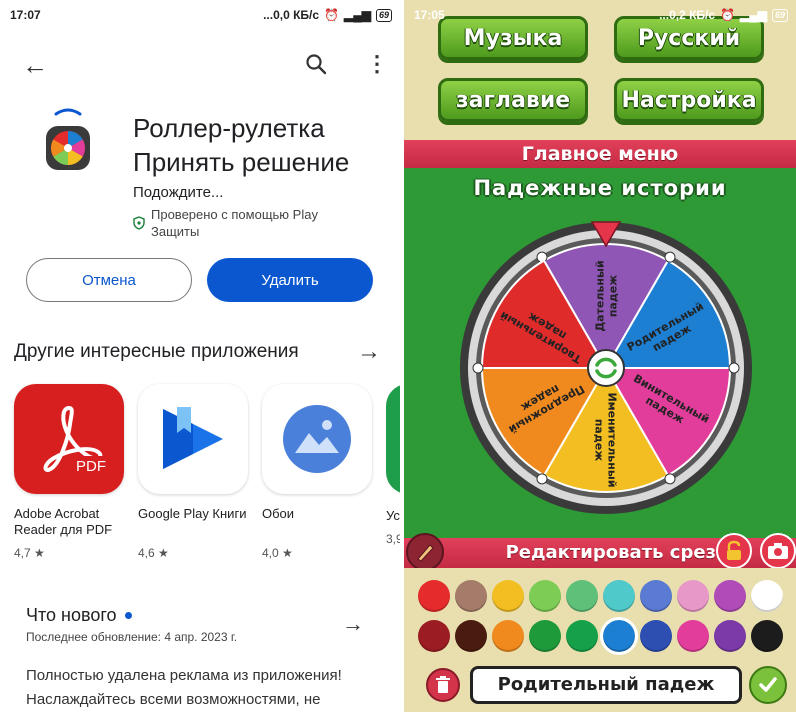 The width and height of the screenshot is (796, 712). What do you see at coordinates (68, 139) in the screenshot?
I see `app-icon` at bounding box center [68, 139].